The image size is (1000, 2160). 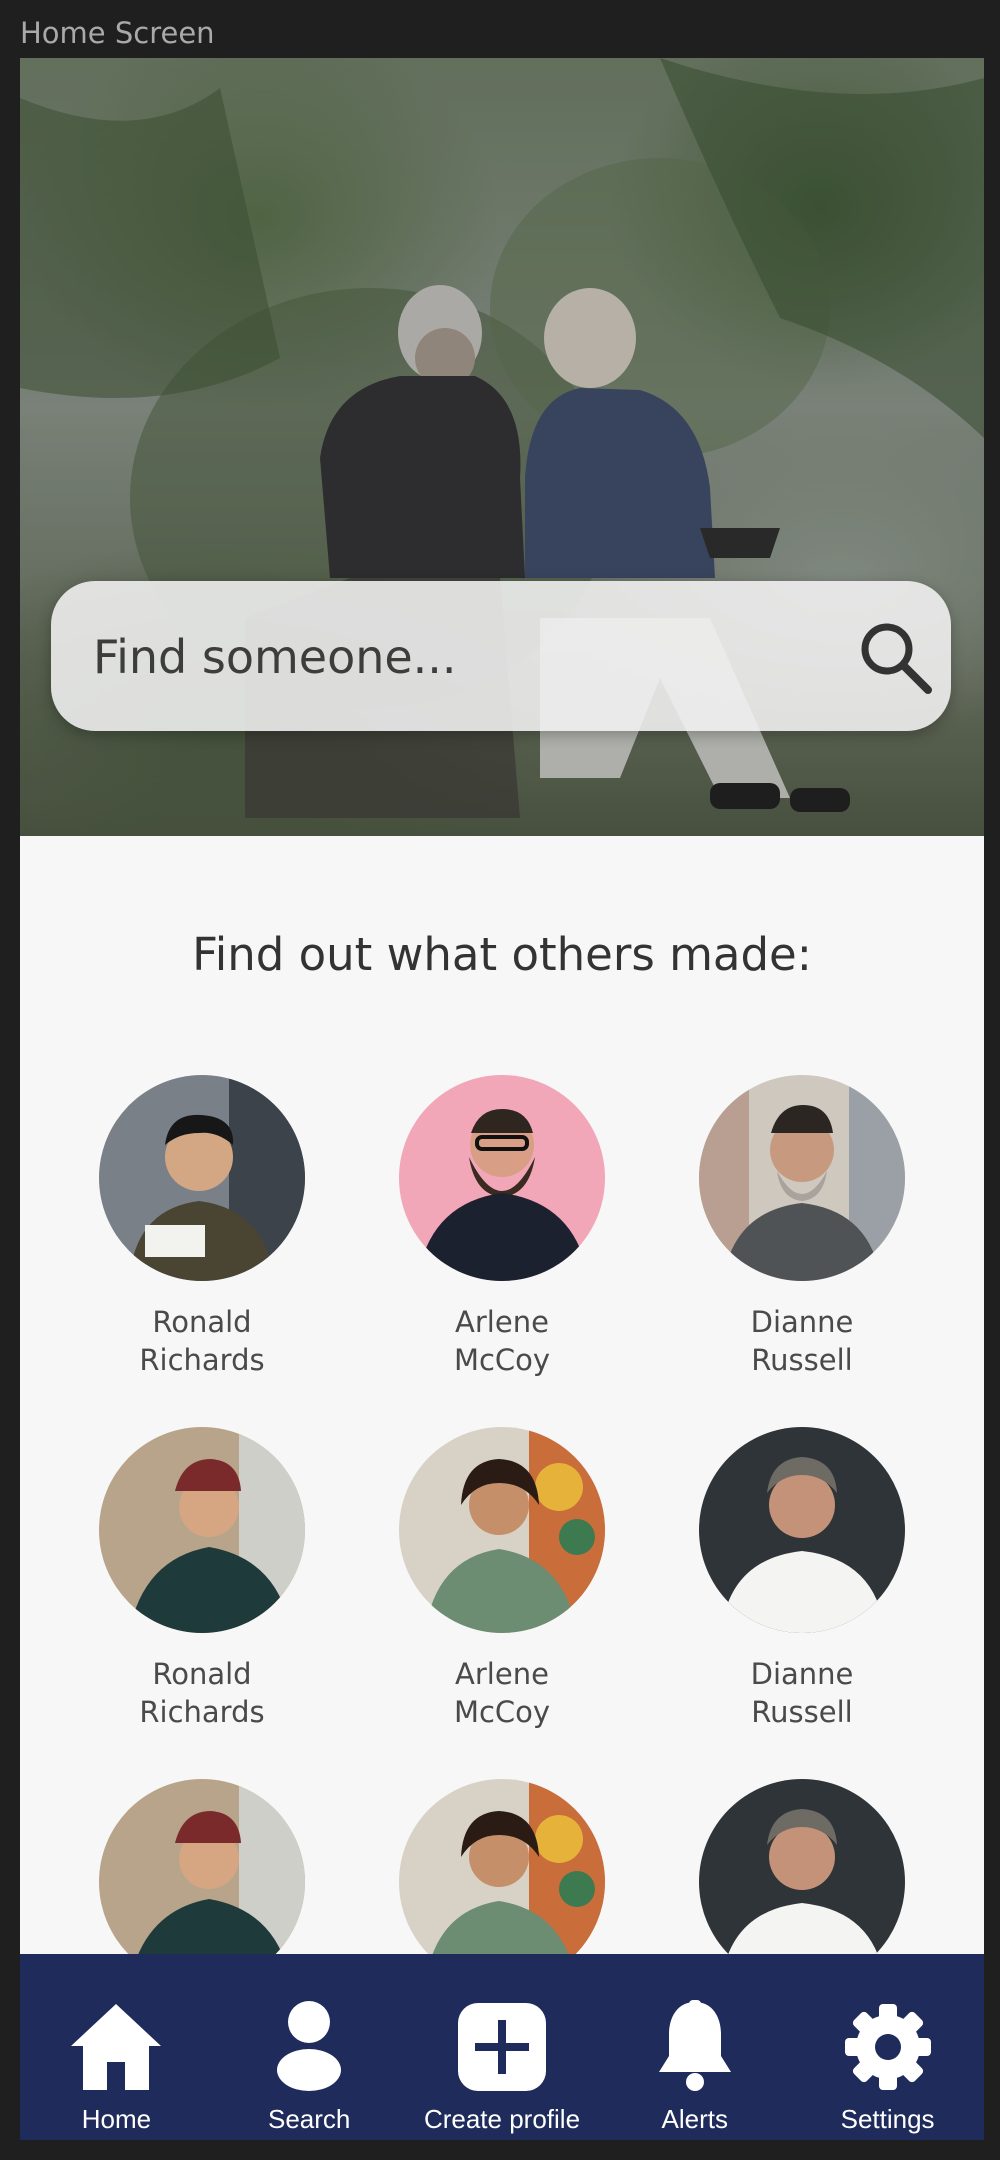 What do you see at coordinates (695, 2119) in the screenshot?
I see `tab-label: Alerts` at bounding box center [695, 2119].